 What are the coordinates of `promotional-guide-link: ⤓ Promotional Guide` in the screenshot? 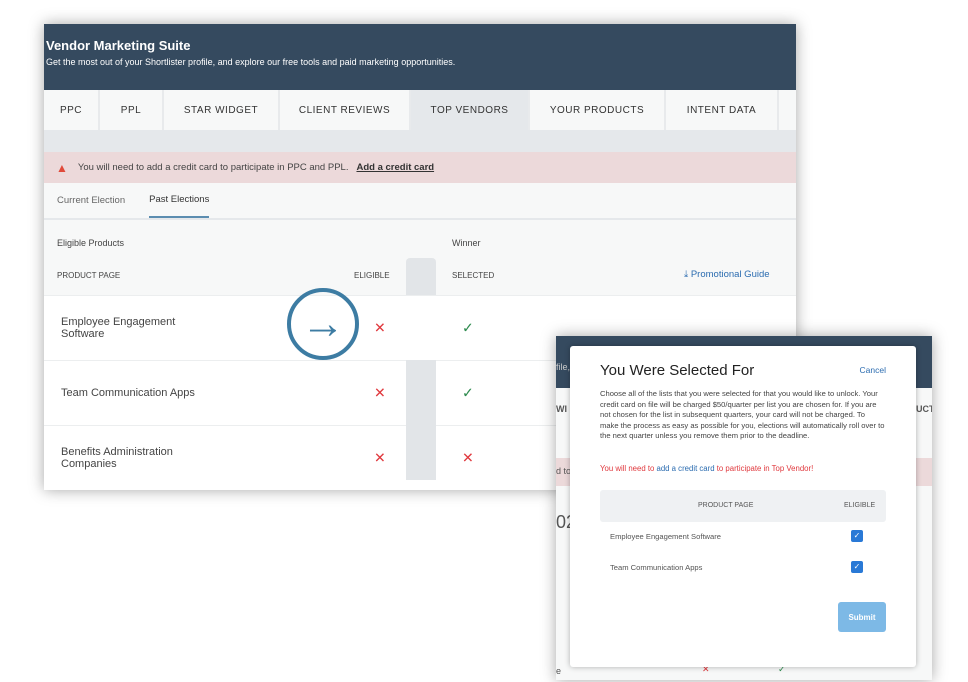 It's located at (727, 274).